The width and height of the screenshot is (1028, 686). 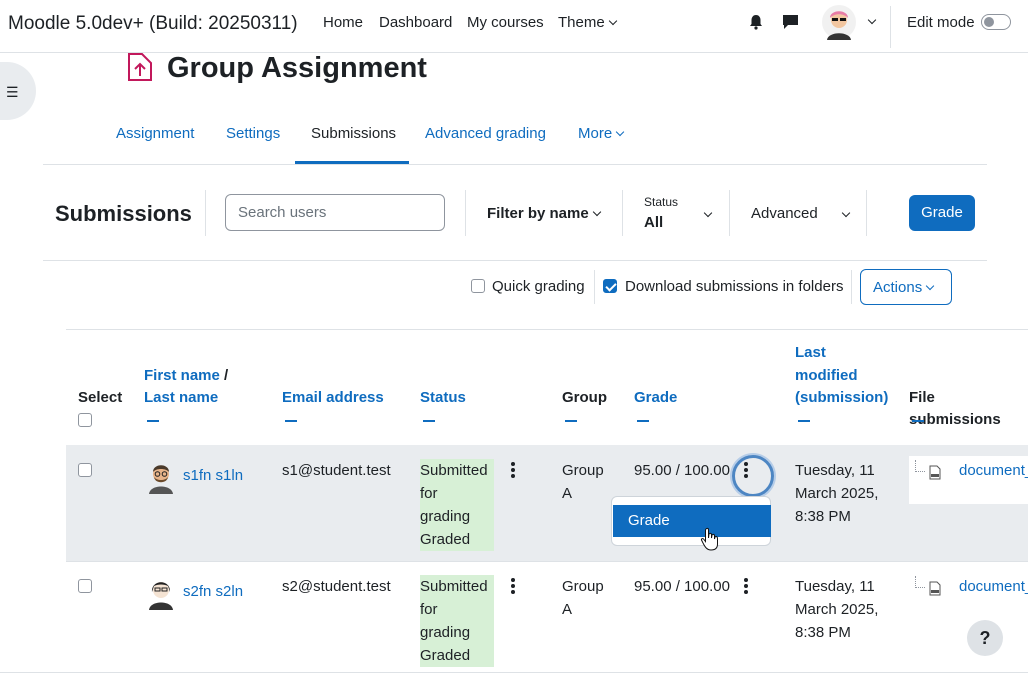 What do you see at coordinates (841, 398) in the screenshot?
I see `last-modified-sort-link-line3: (submission)` at bounding box center [841, 398].